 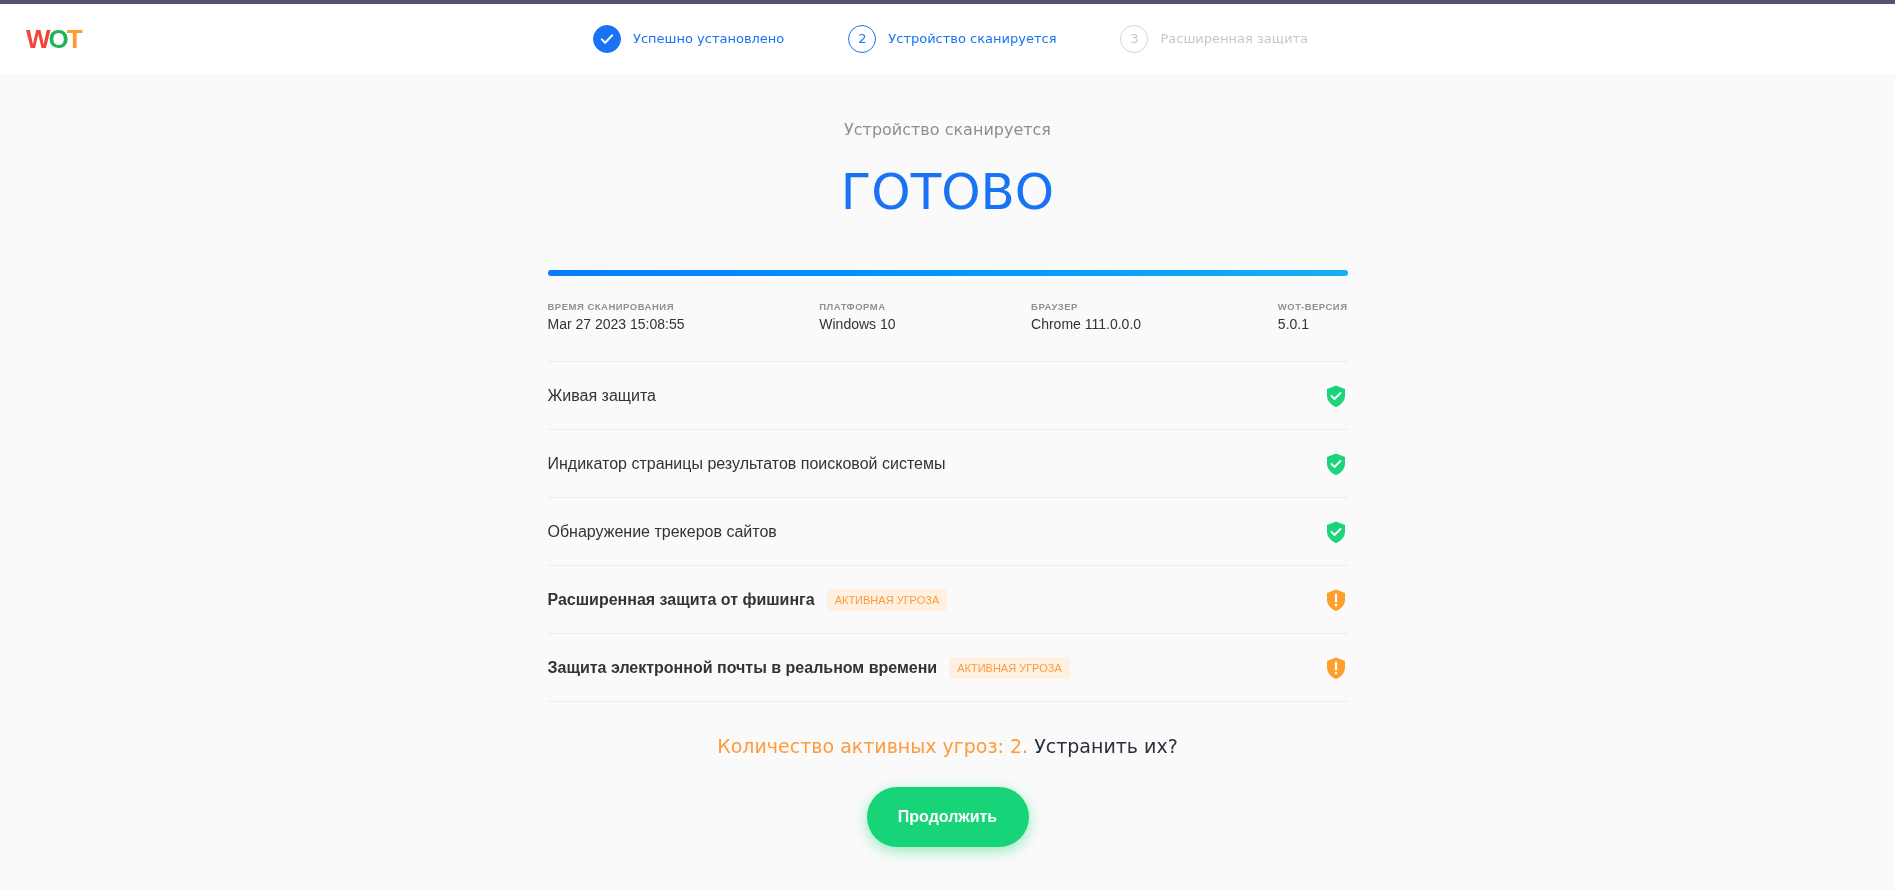 What do you see at coordinates (709, 39) in the screenshot?
I see `step-label: Успешно установлено` at bounding box center [709, 39].